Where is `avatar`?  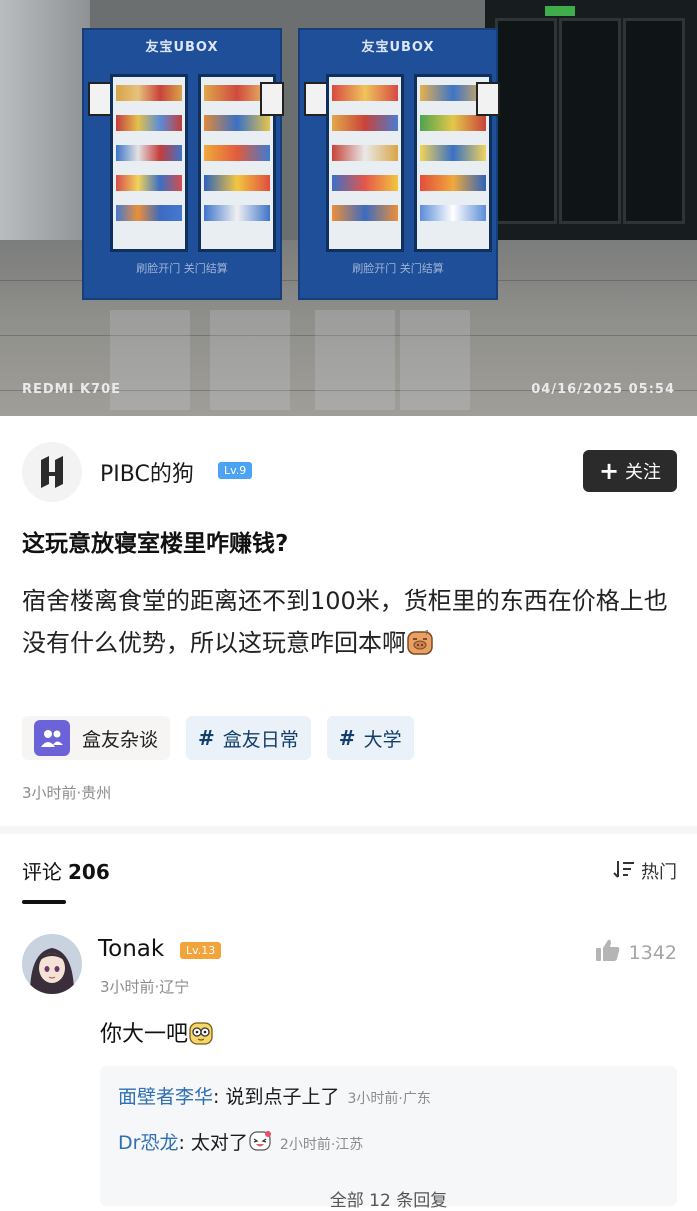 avatar is located at coordinates (52, 964).